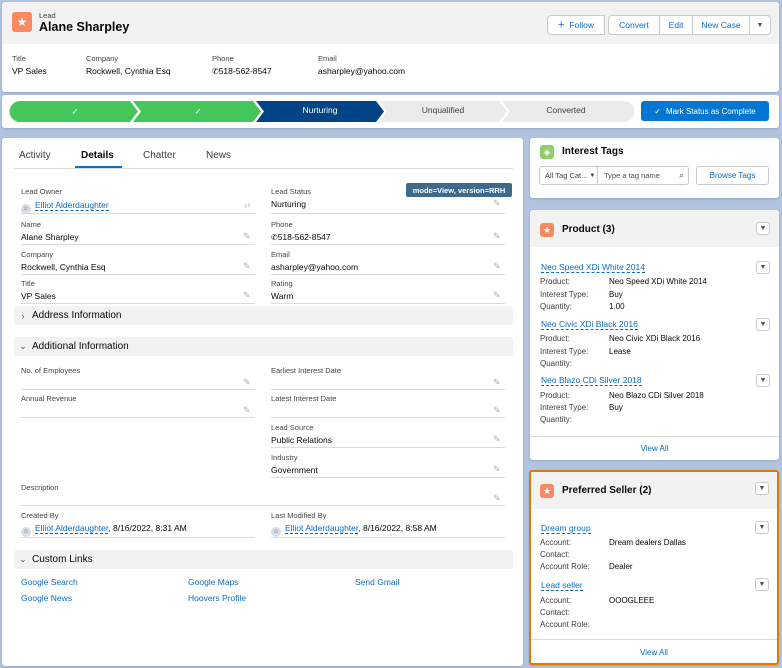 The width and height of the screenshot is (782, 668). Describe the element at coordinates (562, 585) in the screenshot. I see `seller-item-name: Lead seller` at that location.